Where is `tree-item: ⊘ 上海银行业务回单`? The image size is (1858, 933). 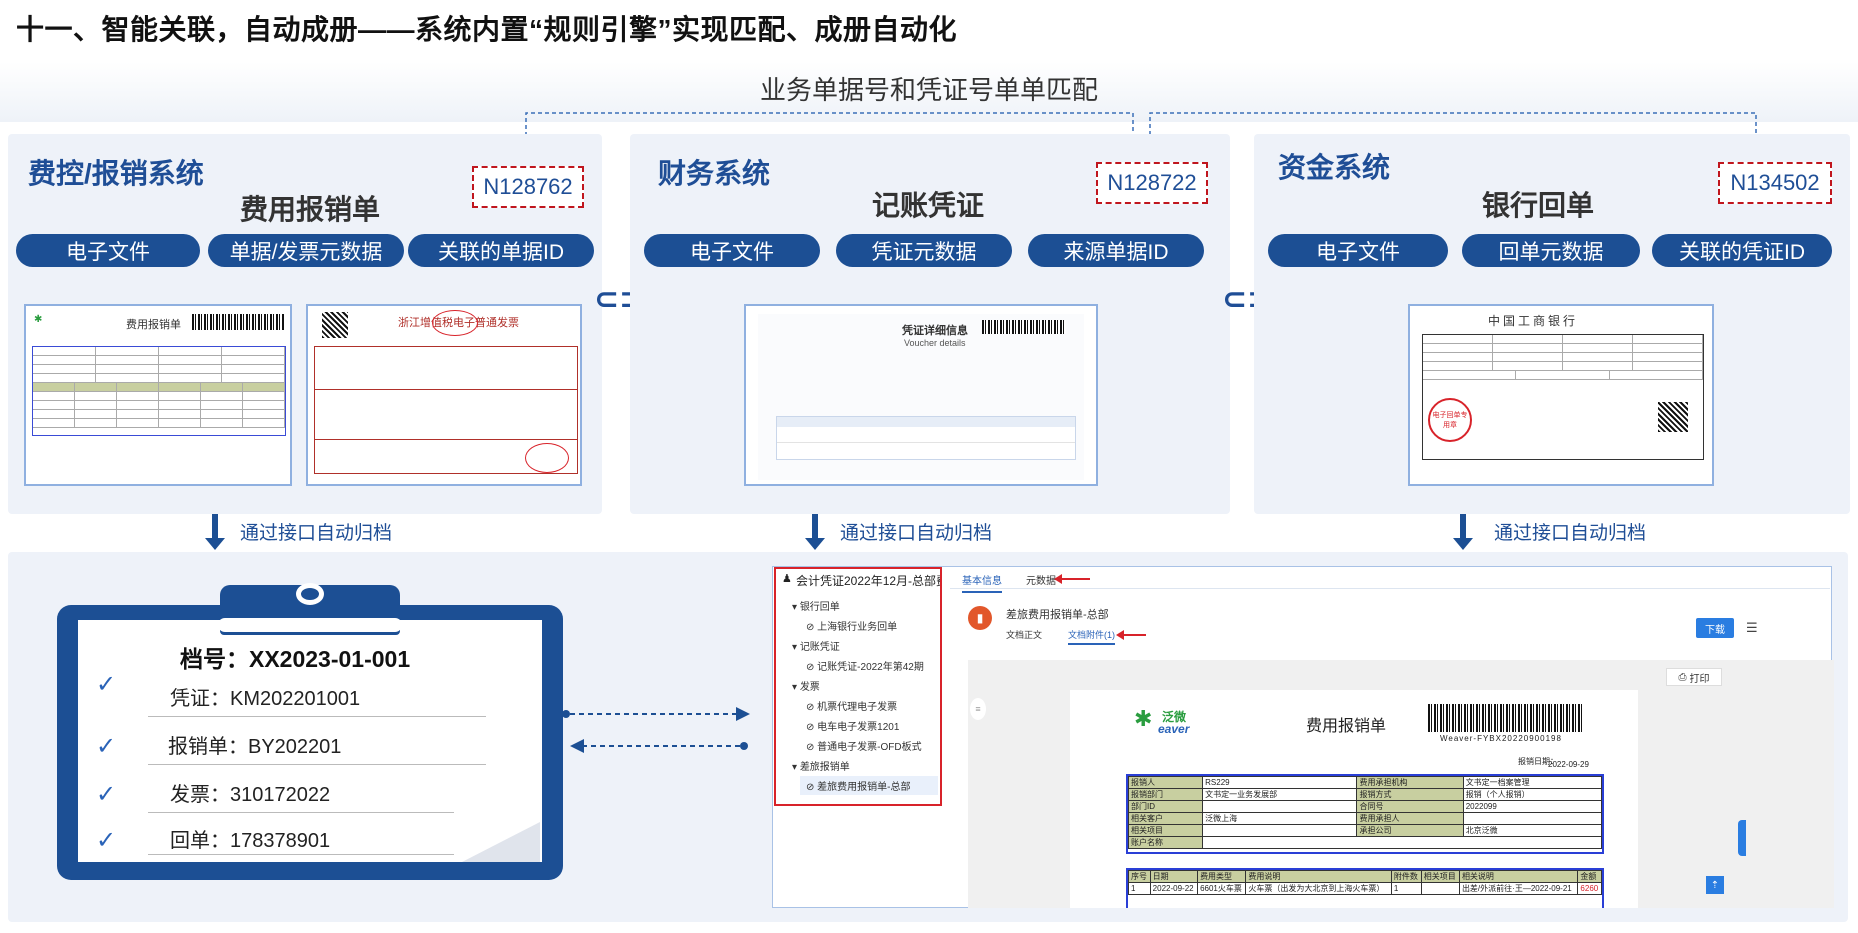 tree-item: ⊘ 上海银行业务回单 is located at coordinates (851, 625).